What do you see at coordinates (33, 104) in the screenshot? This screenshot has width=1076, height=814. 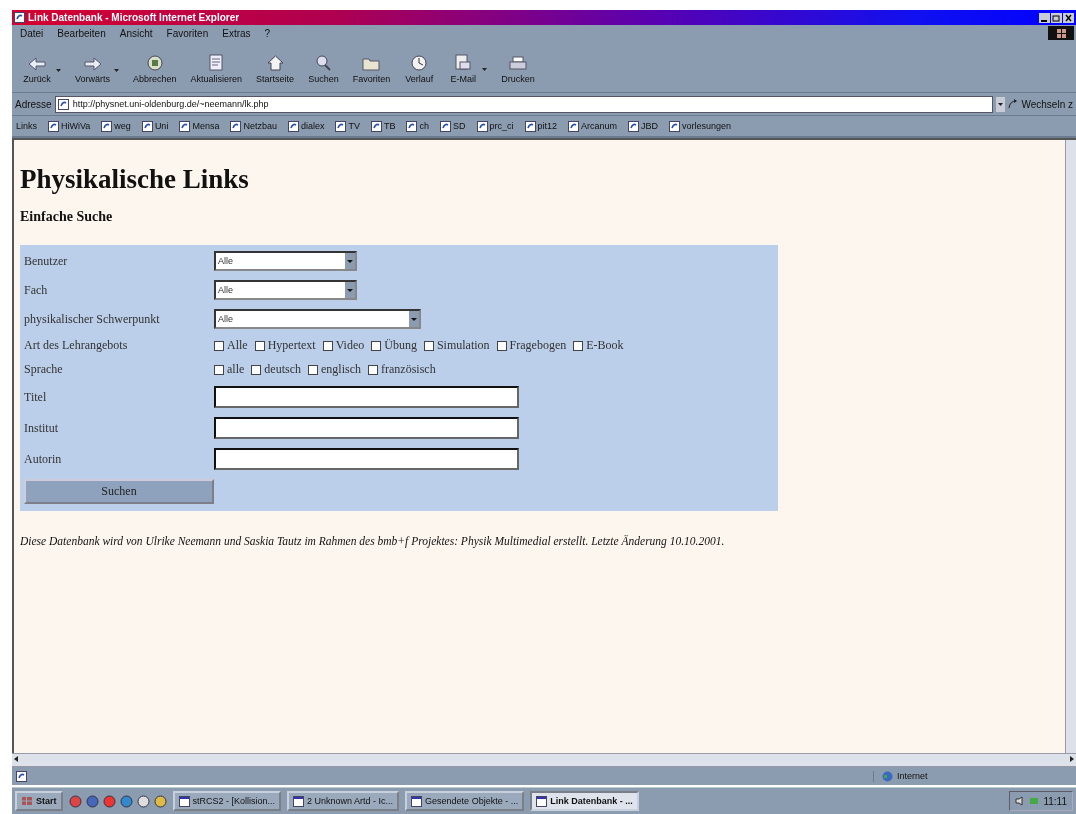 I see `address-label: Adresse` at bounding box center [33, 104].